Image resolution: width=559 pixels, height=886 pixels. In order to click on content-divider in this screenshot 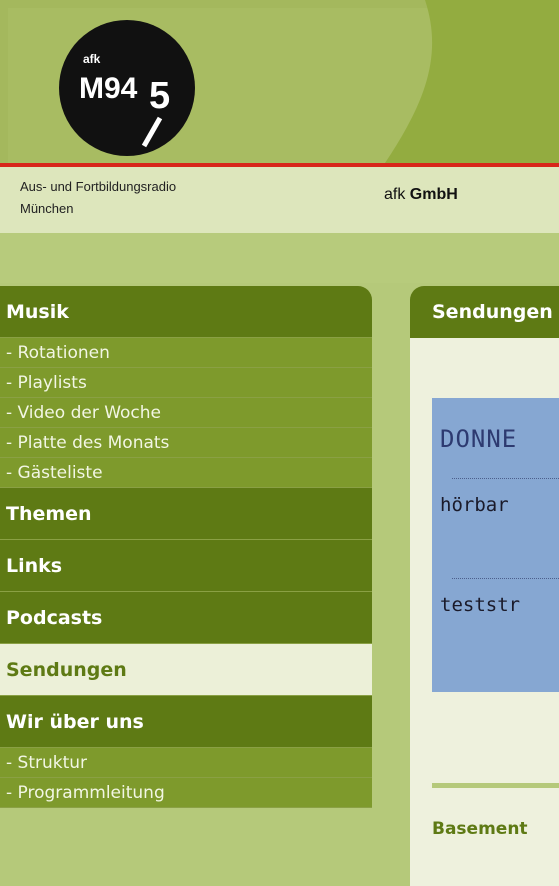, I will do `click(495, 785)`.